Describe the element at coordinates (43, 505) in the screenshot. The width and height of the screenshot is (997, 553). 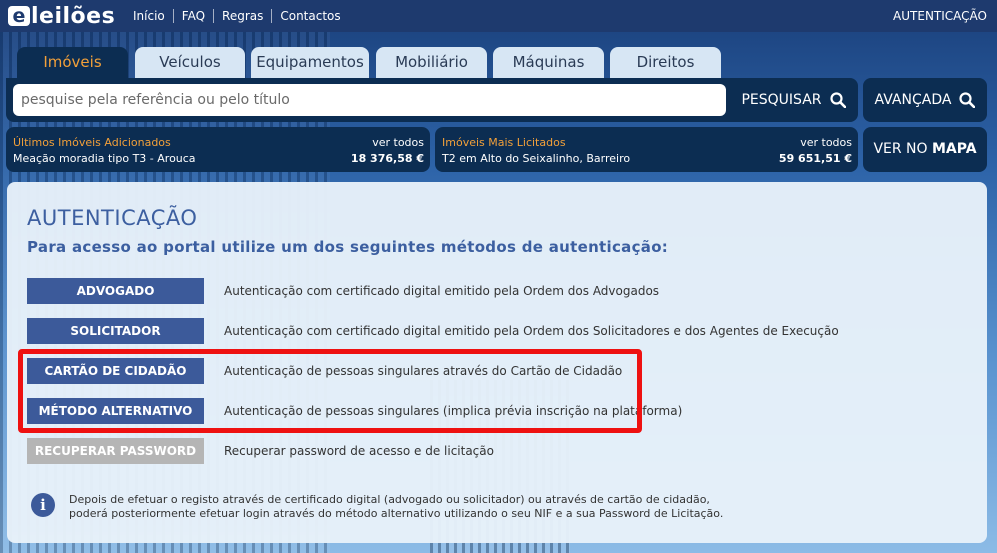
I see `info-icon: i` at that location.